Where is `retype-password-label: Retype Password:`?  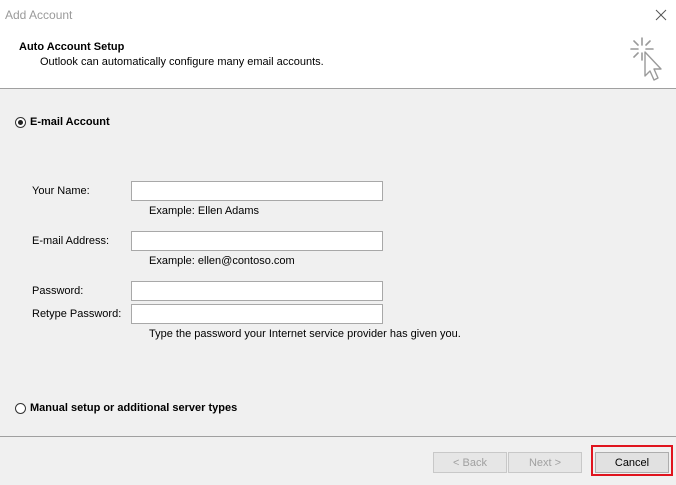
retype-password-label: Retype Password: is located at coordinates (77, 314).